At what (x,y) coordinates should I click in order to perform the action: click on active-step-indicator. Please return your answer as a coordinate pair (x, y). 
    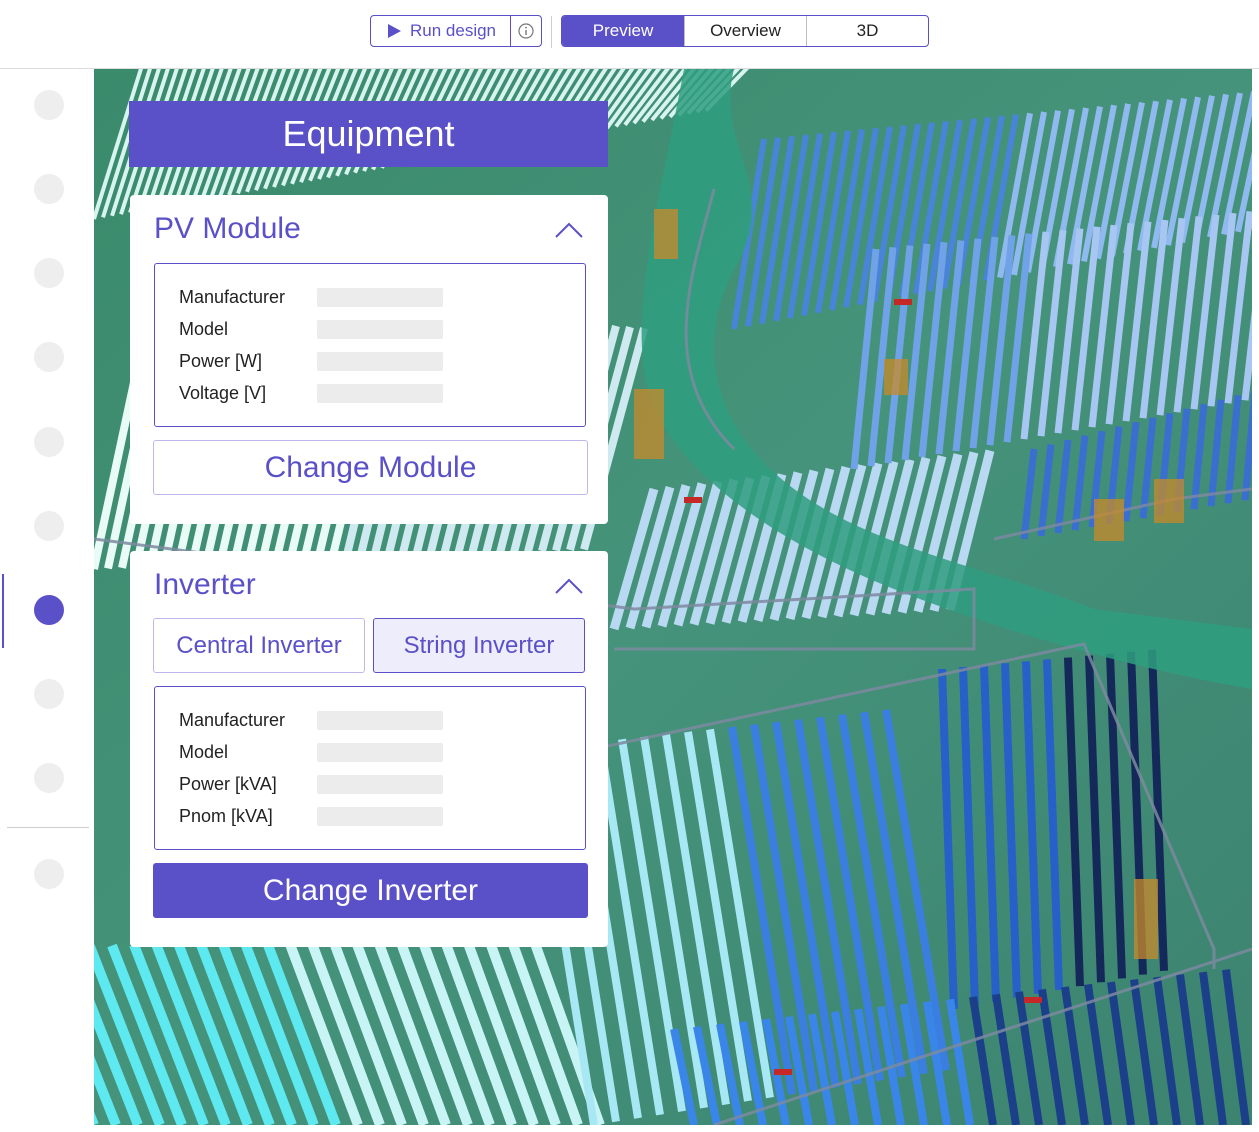
    Looking at the image, I should click on (3, 611).